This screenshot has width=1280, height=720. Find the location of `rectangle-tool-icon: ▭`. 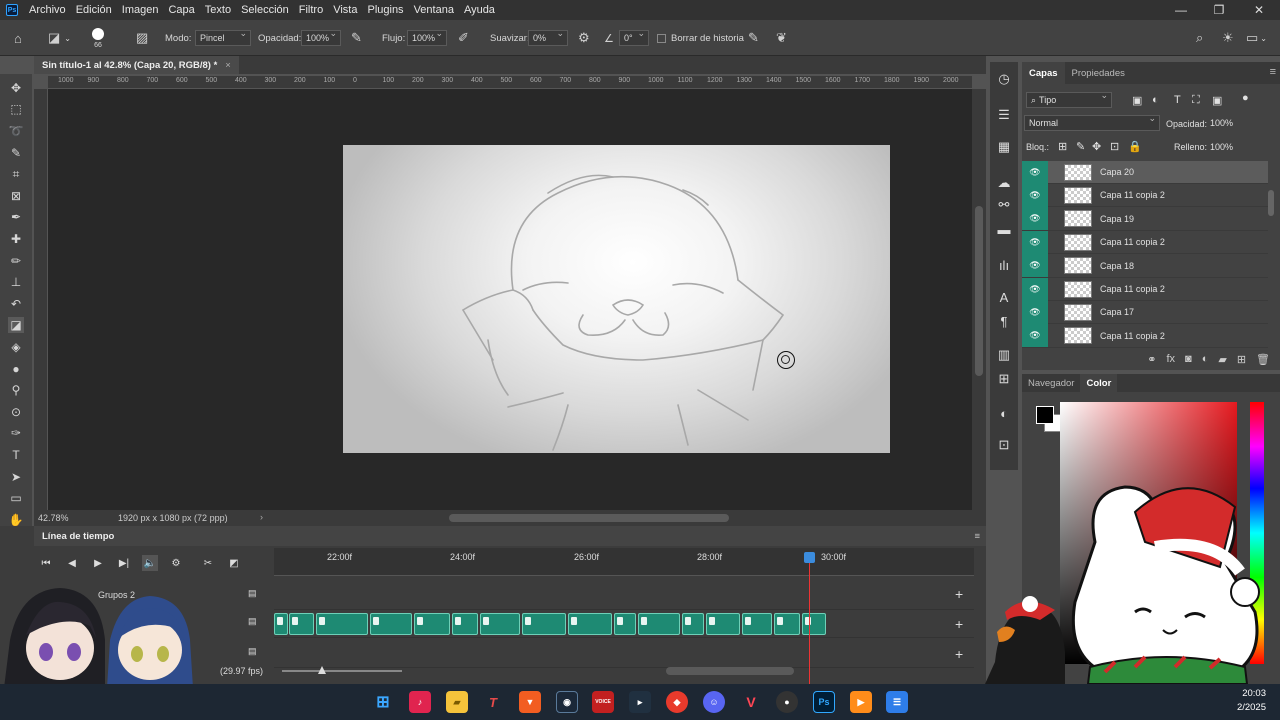

rectangle-tool-icon: ▭ is located at coordinates (16, 498).